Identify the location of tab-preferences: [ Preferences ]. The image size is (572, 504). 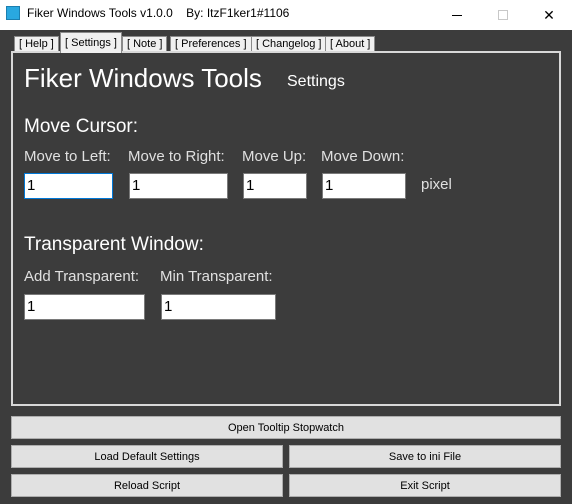
(211, 44).